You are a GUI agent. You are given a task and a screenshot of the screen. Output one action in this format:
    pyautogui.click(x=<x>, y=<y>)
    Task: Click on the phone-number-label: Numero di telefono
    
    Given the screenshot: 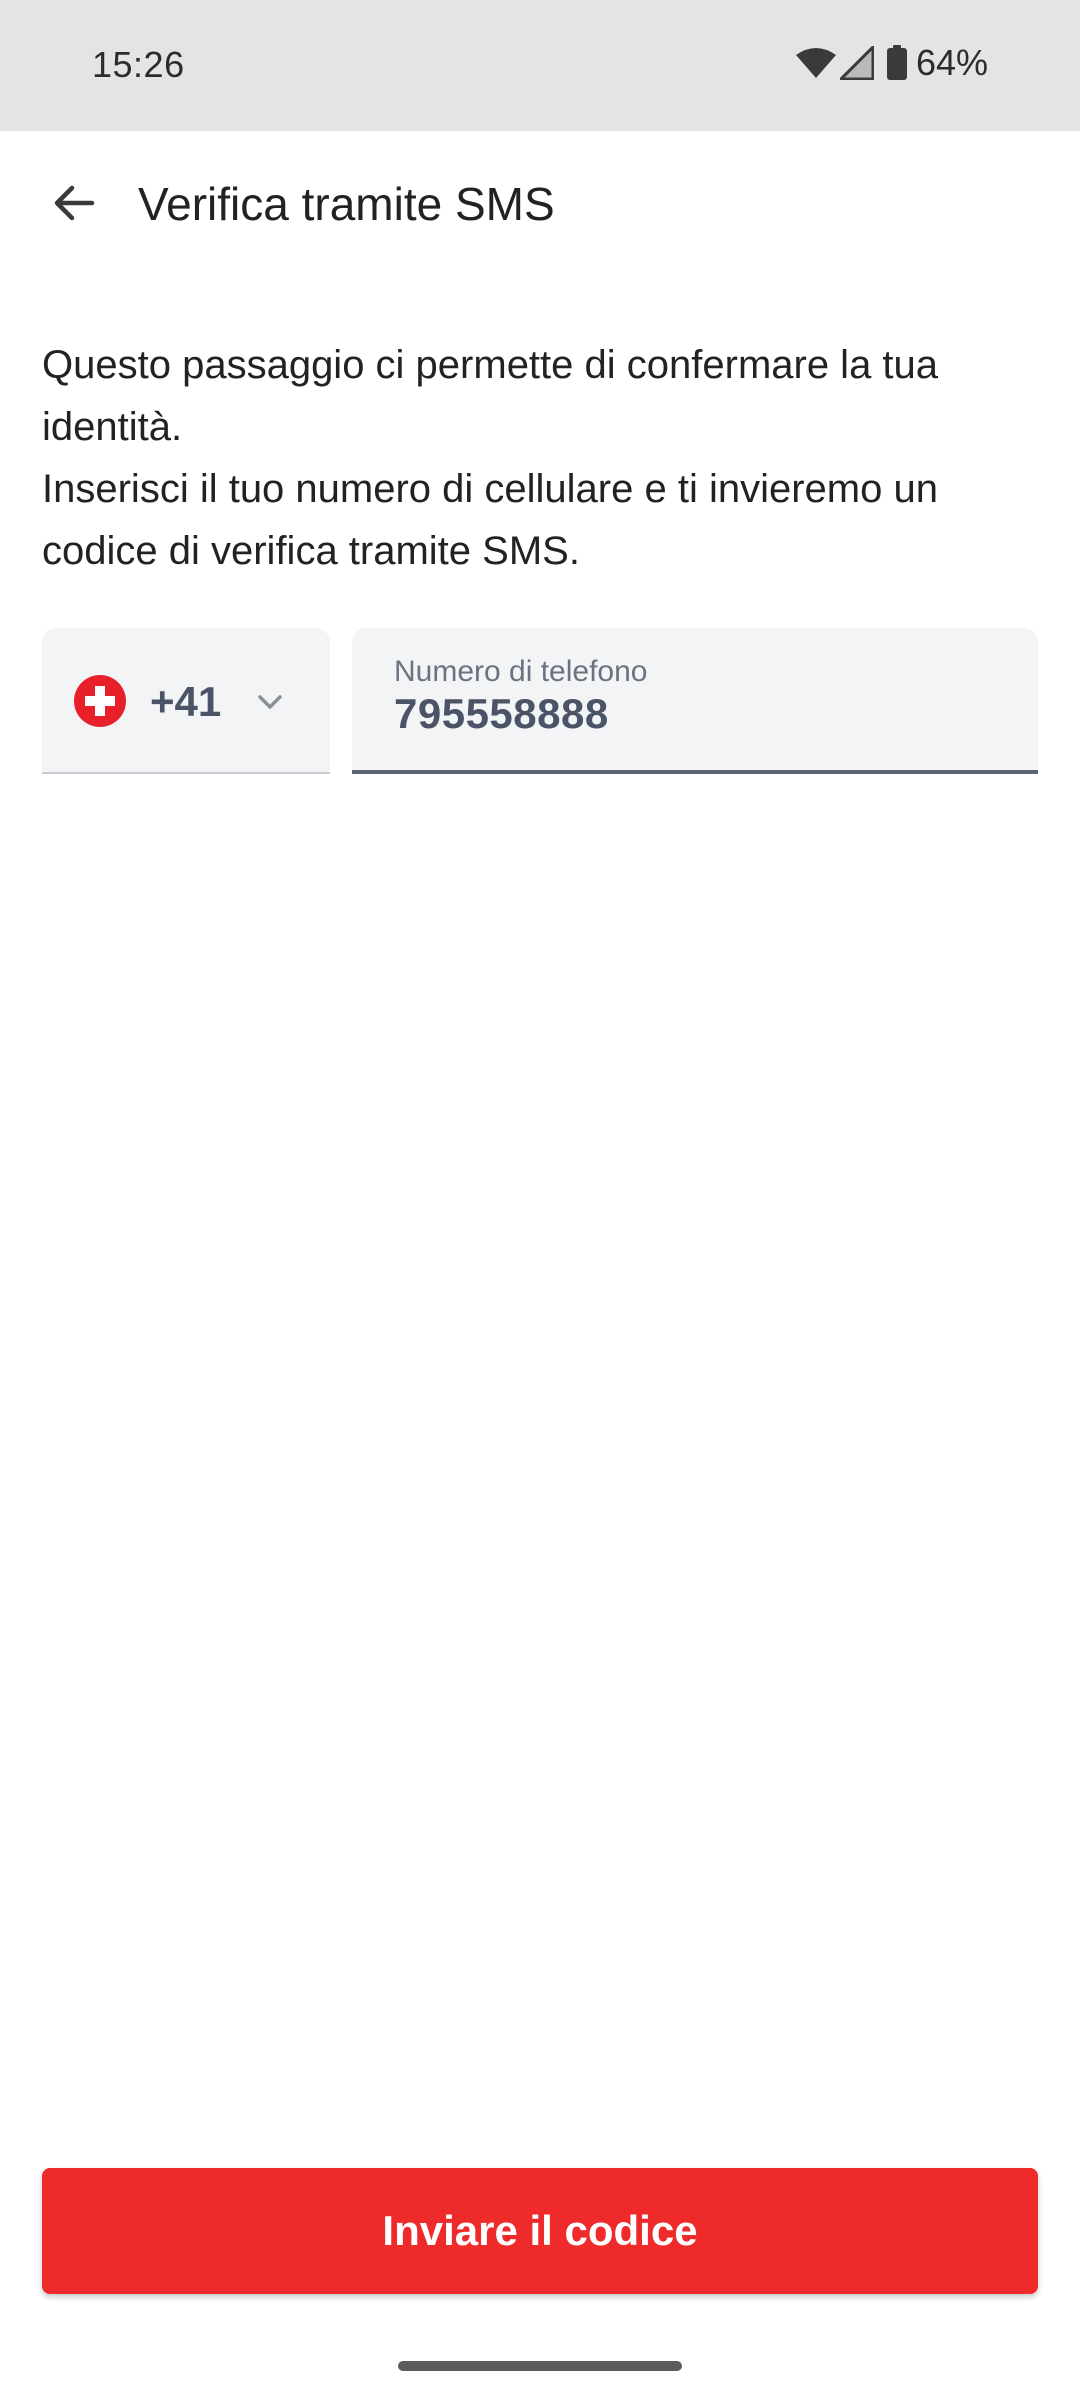 What is the action you would take?
    pyautogui.click(x=521, y=671)
    